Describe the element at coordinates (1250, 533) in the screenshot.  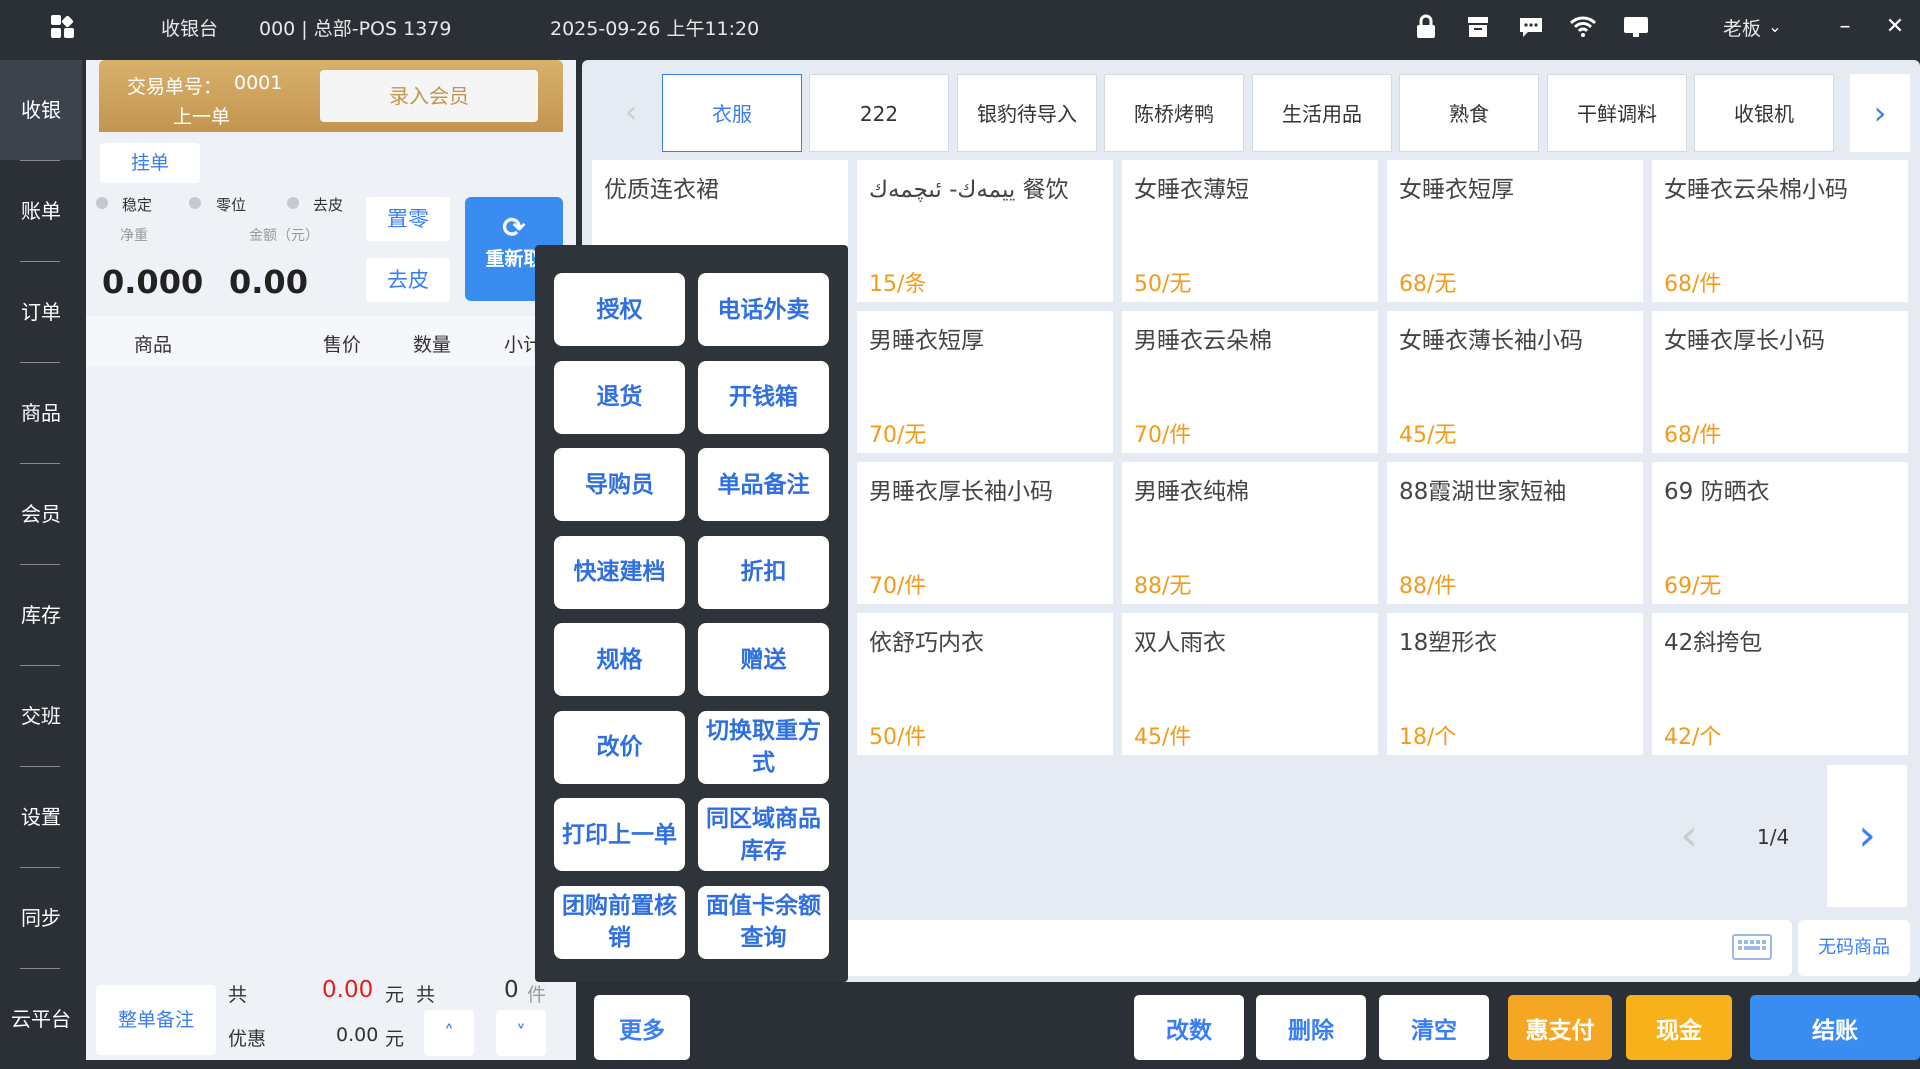
I see `product-card: 男睡衣纯棉 88/无` at that location.